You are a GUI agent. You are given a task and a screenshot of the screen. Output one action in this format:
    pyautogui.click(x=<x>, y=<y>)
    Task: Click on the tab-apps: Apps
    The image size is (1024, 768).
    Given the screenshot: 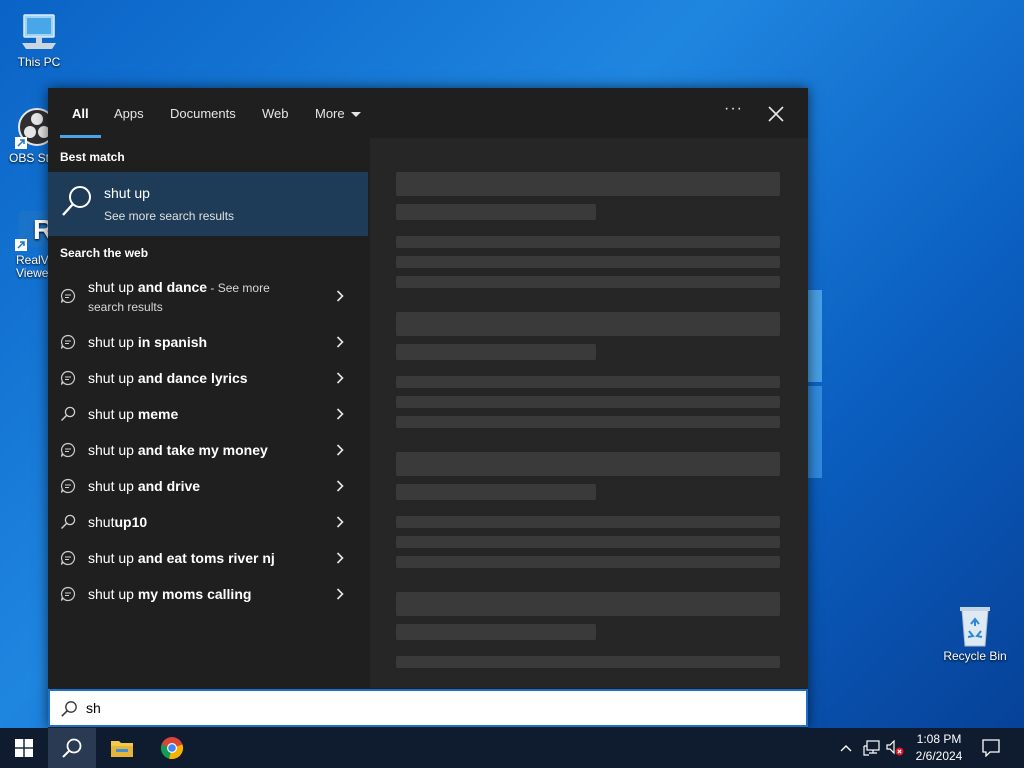 What is the action you would take?
    pyautogui.click(x=129, y=113)
    